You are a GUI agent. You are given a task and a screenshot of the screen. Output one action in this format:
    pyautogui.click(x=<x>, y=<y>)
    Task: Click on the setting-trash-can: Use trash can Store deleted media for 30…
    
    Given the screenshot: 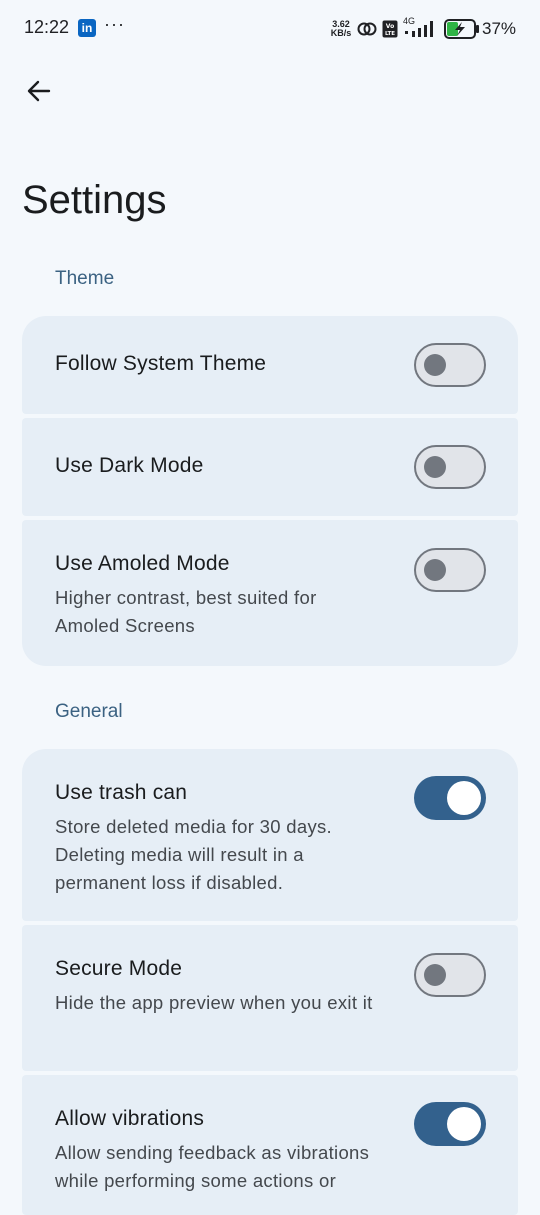 What is the action you would take?
    pyautogui.click(x=270, y=835)
    